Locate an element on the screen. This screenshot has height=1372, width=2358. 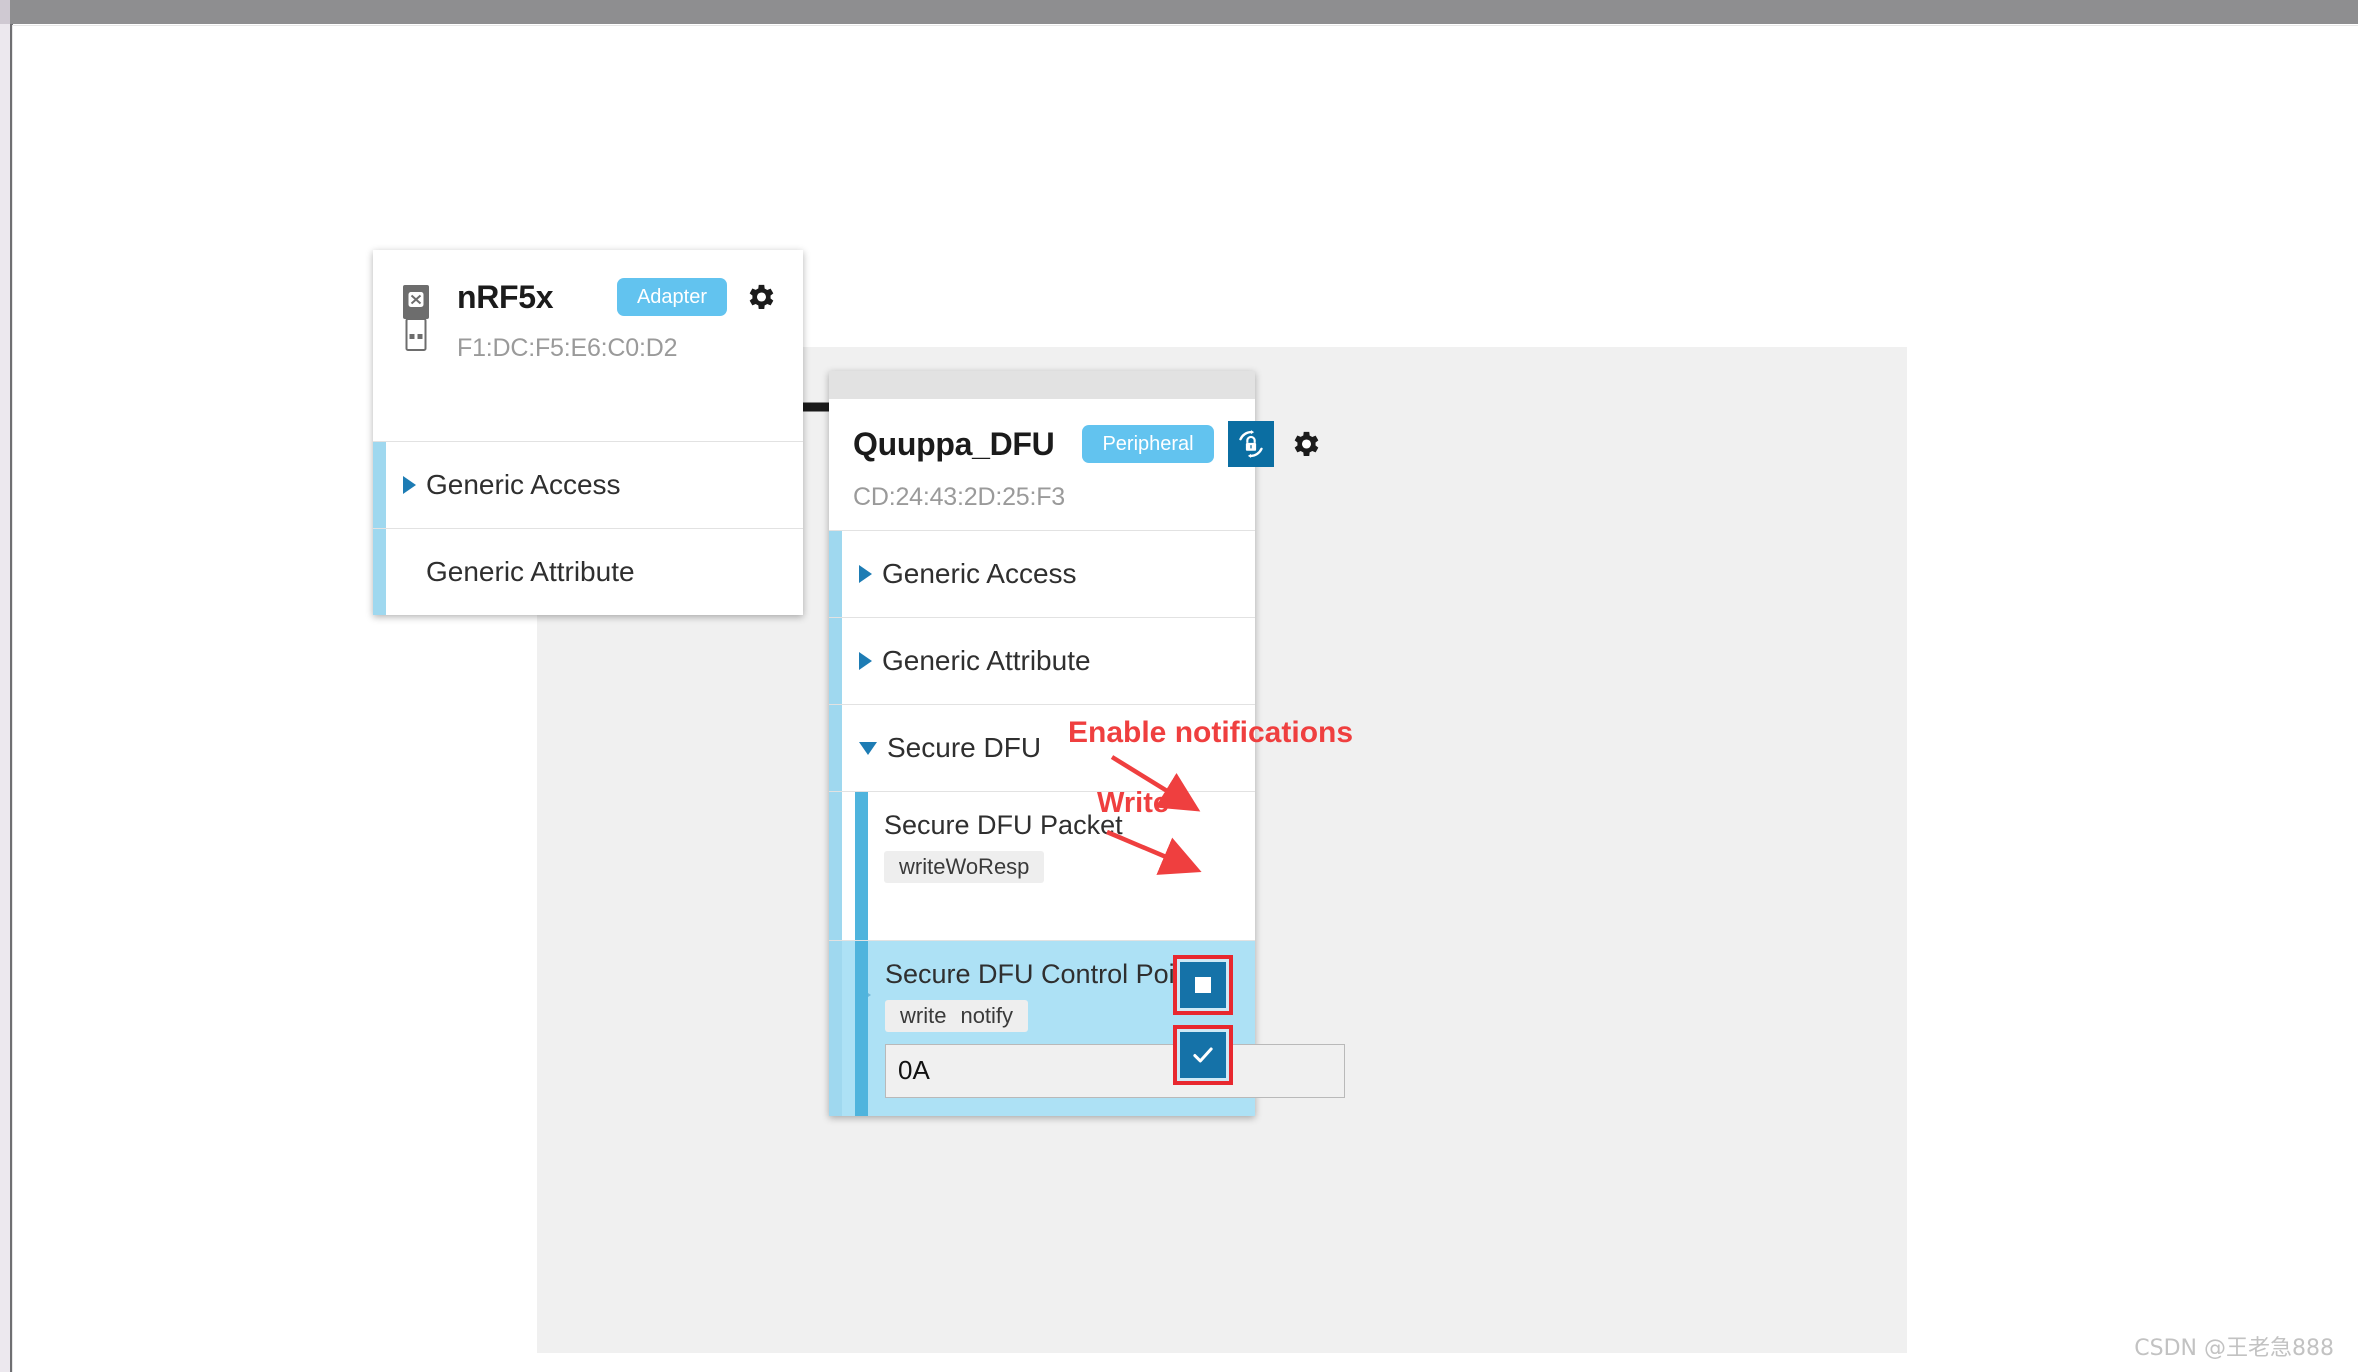
check-icon is located at coordinates (1203, 1055).